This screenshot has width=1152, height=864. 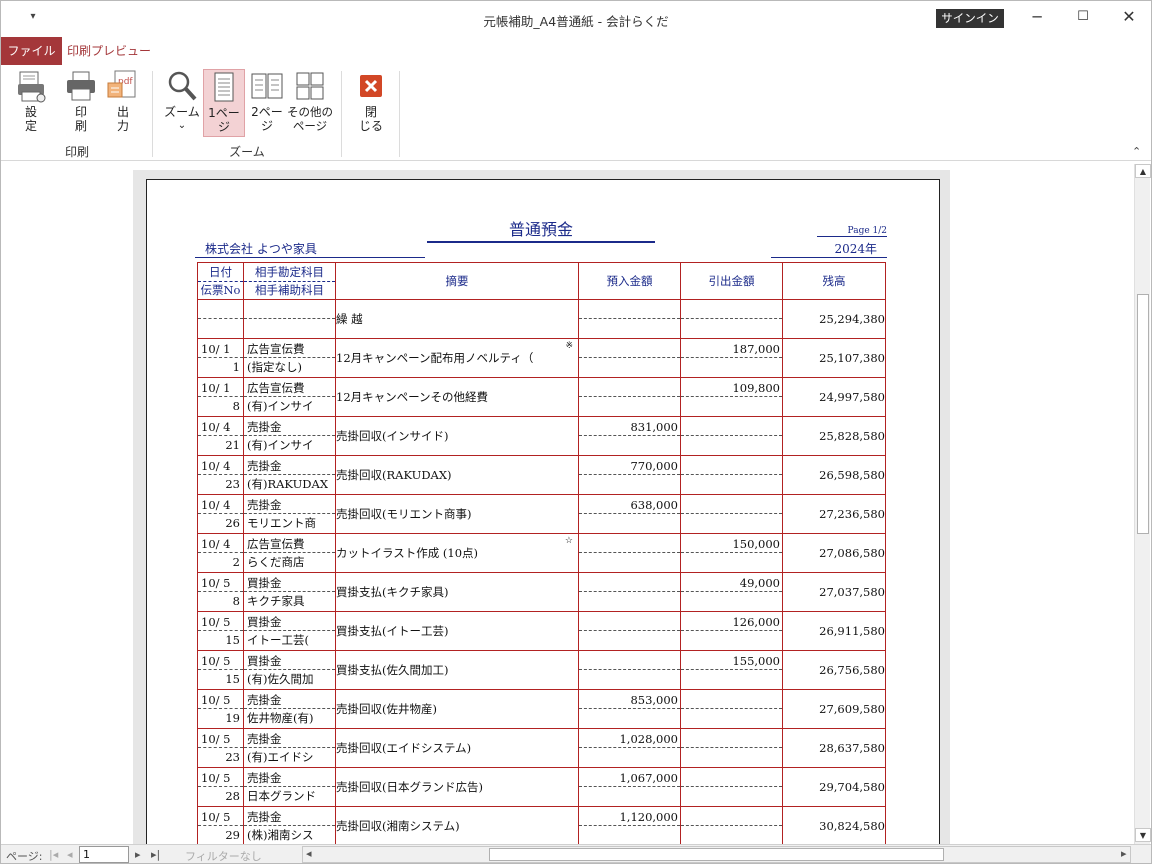 I want to click on row-subaccount: イトー工芸(, so click(x=278, y=640).